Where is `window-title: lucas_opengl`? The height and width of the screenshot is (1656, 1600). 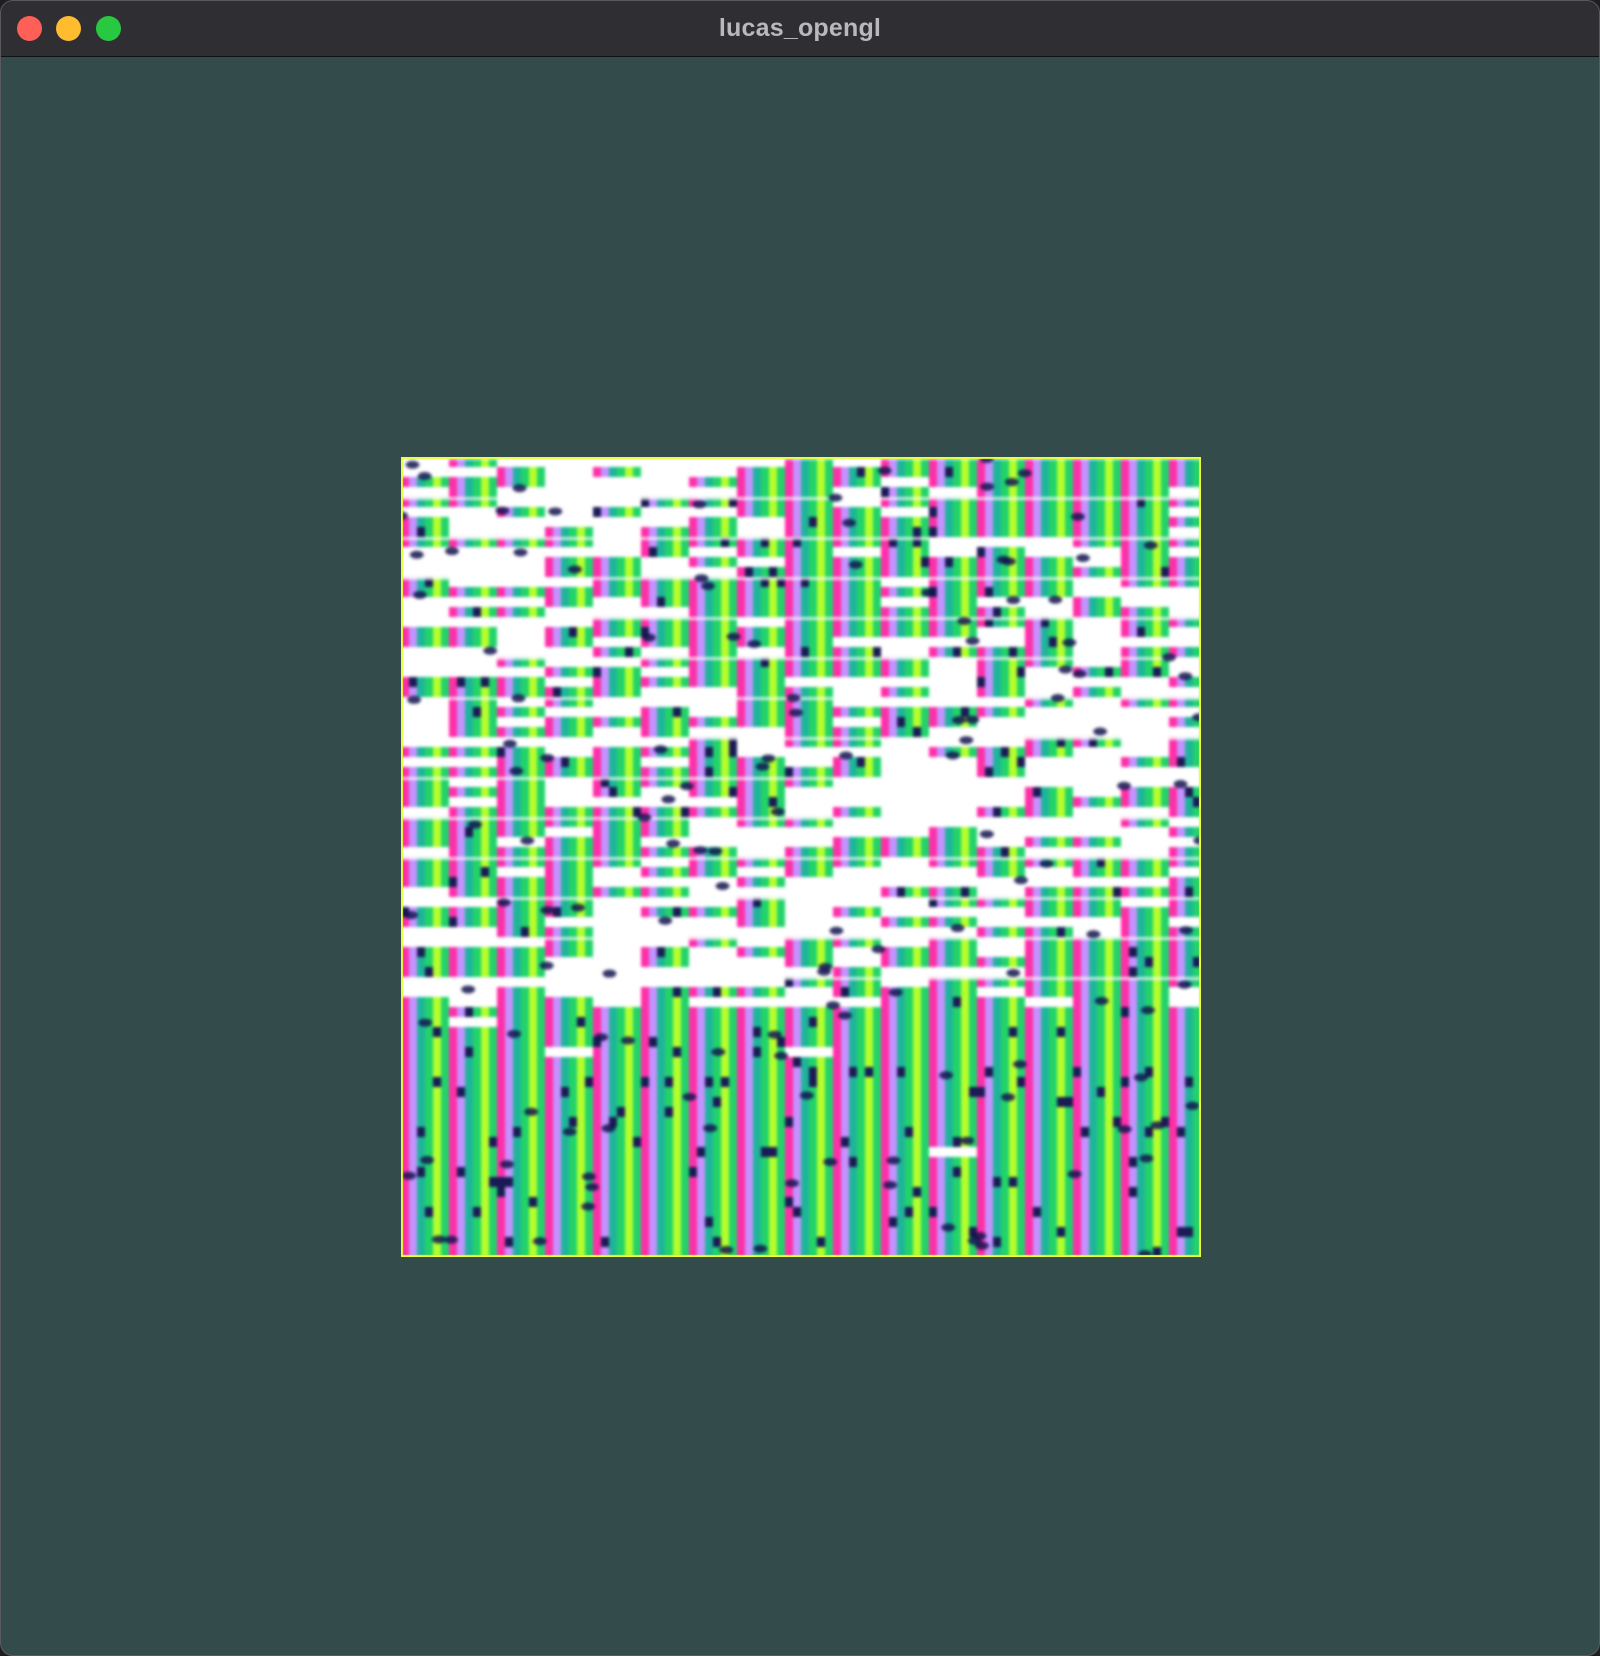 window-title: lucas_opengl is located at coordinates (800, 28).